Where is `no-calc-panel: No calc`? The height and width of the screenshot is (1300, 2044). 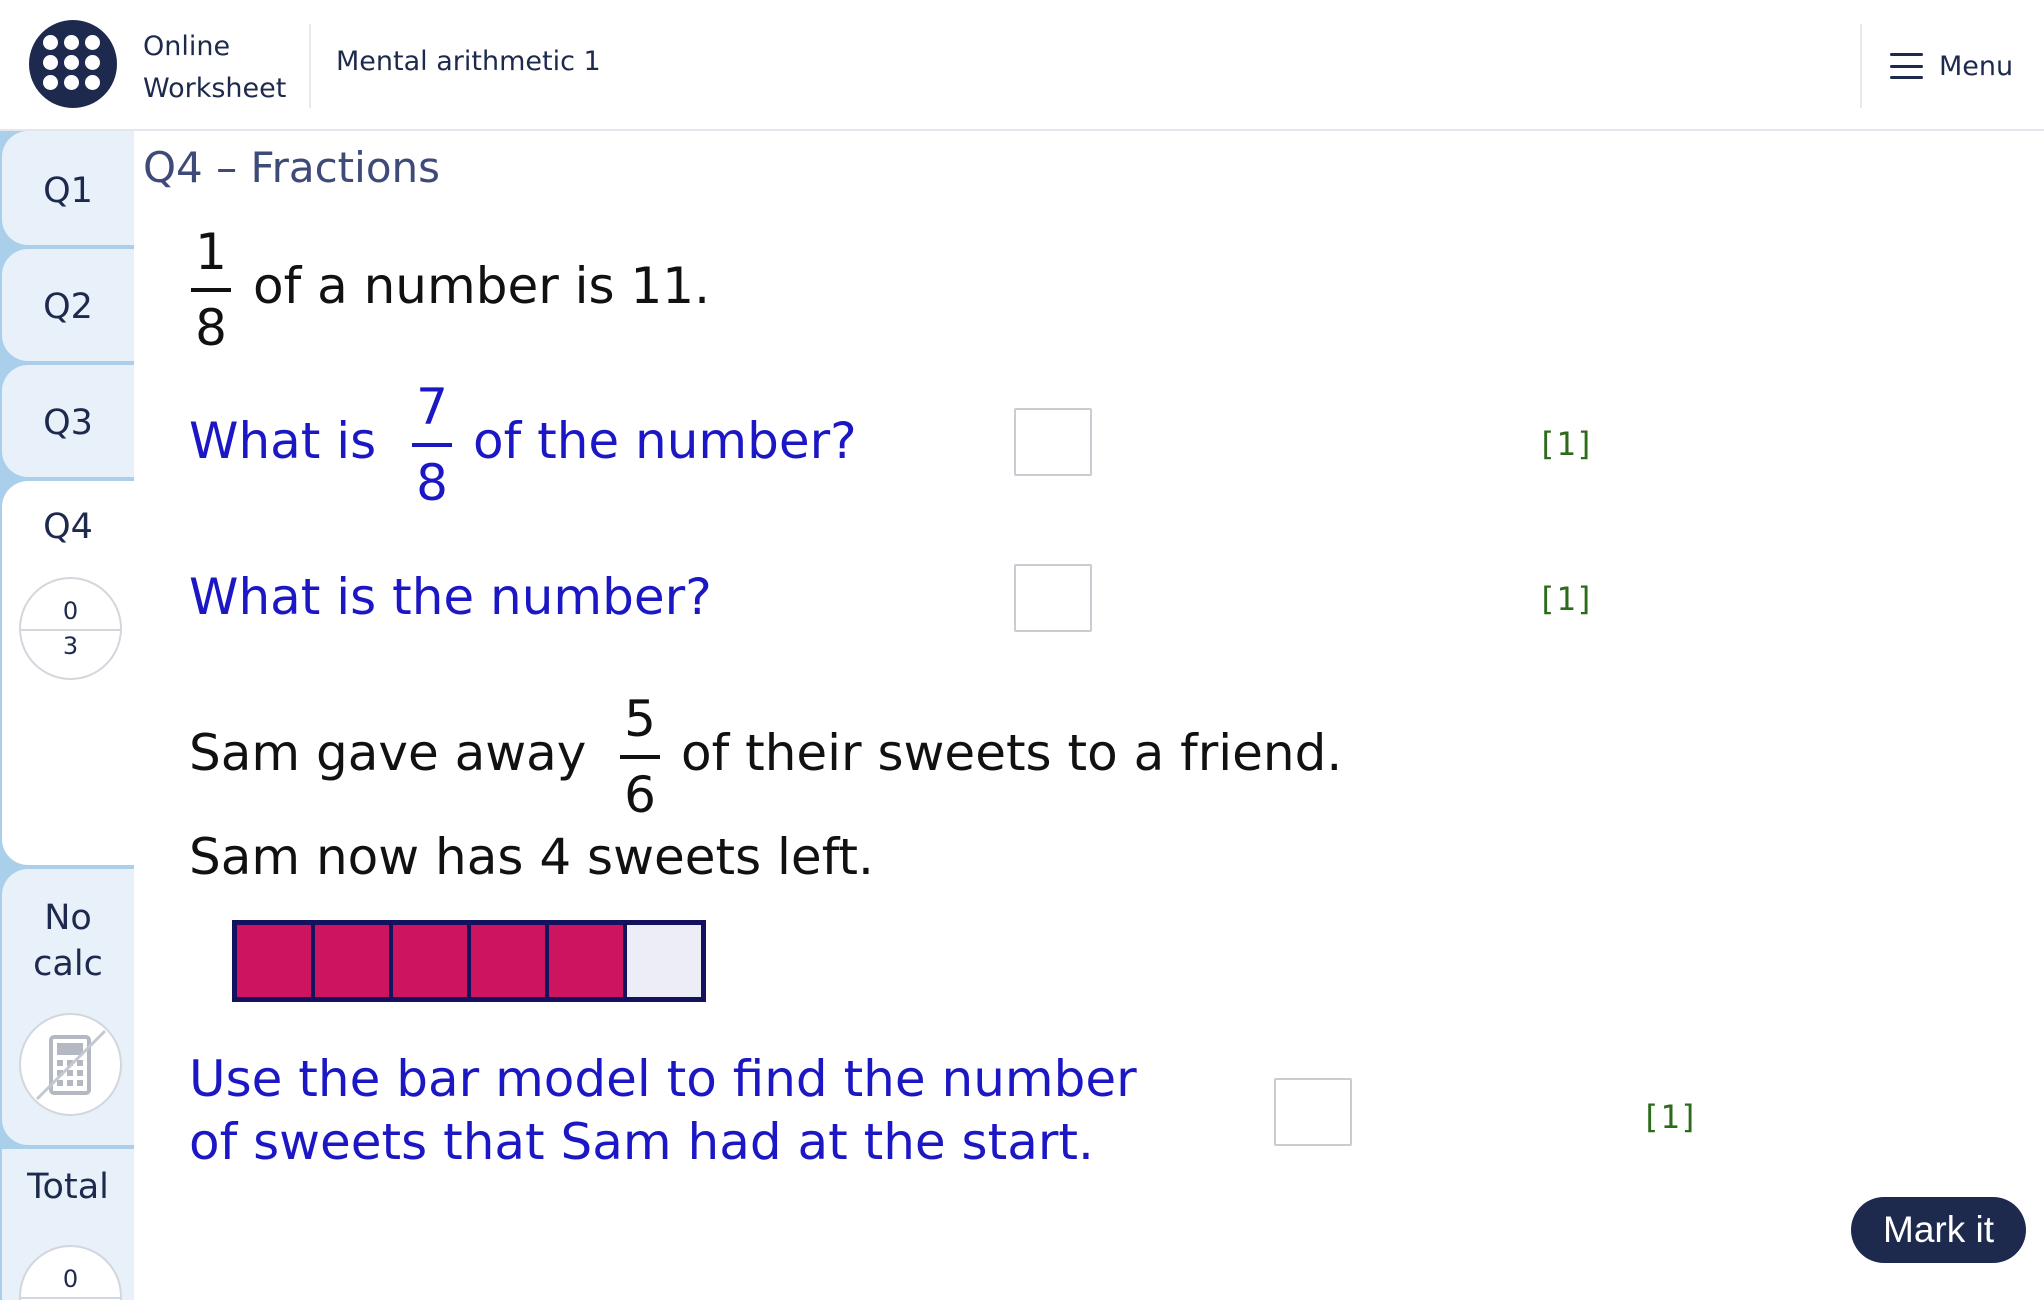 no-calc-panel: No calc is located at coordinates (68, 1007).